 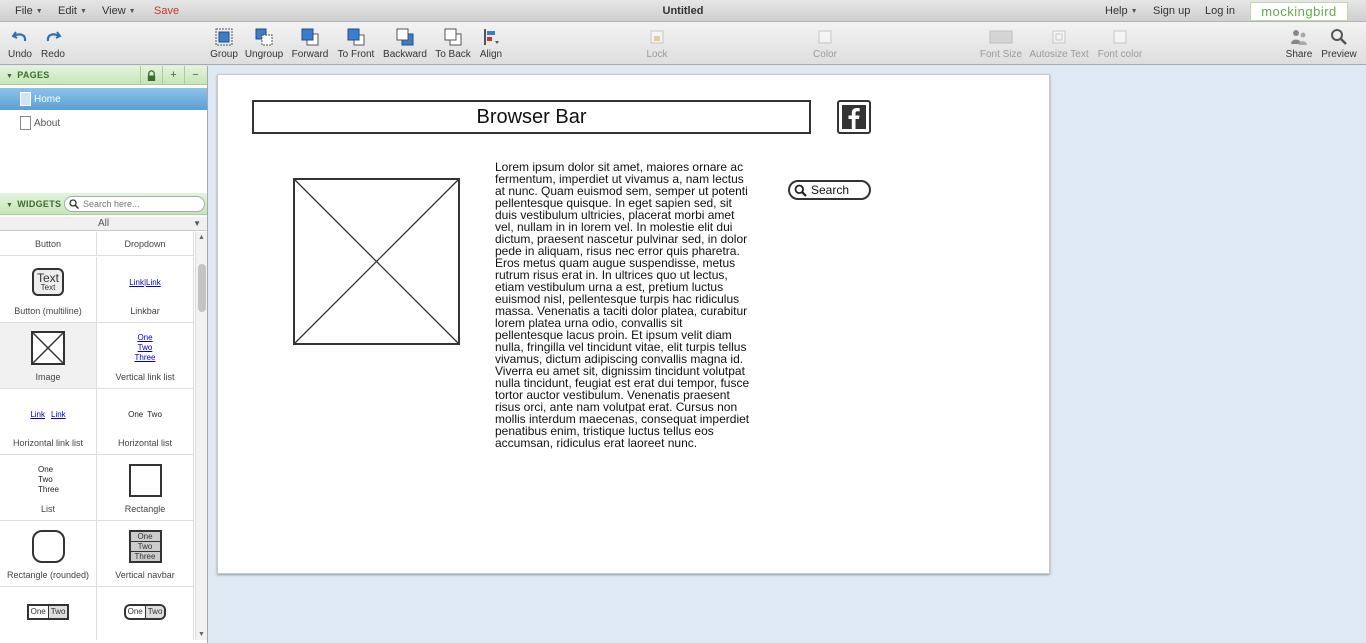 What do you see at coordinates (202, 288) in the screenshot?
I see `scrollbar-thumb` at bounding box center [202, 288].